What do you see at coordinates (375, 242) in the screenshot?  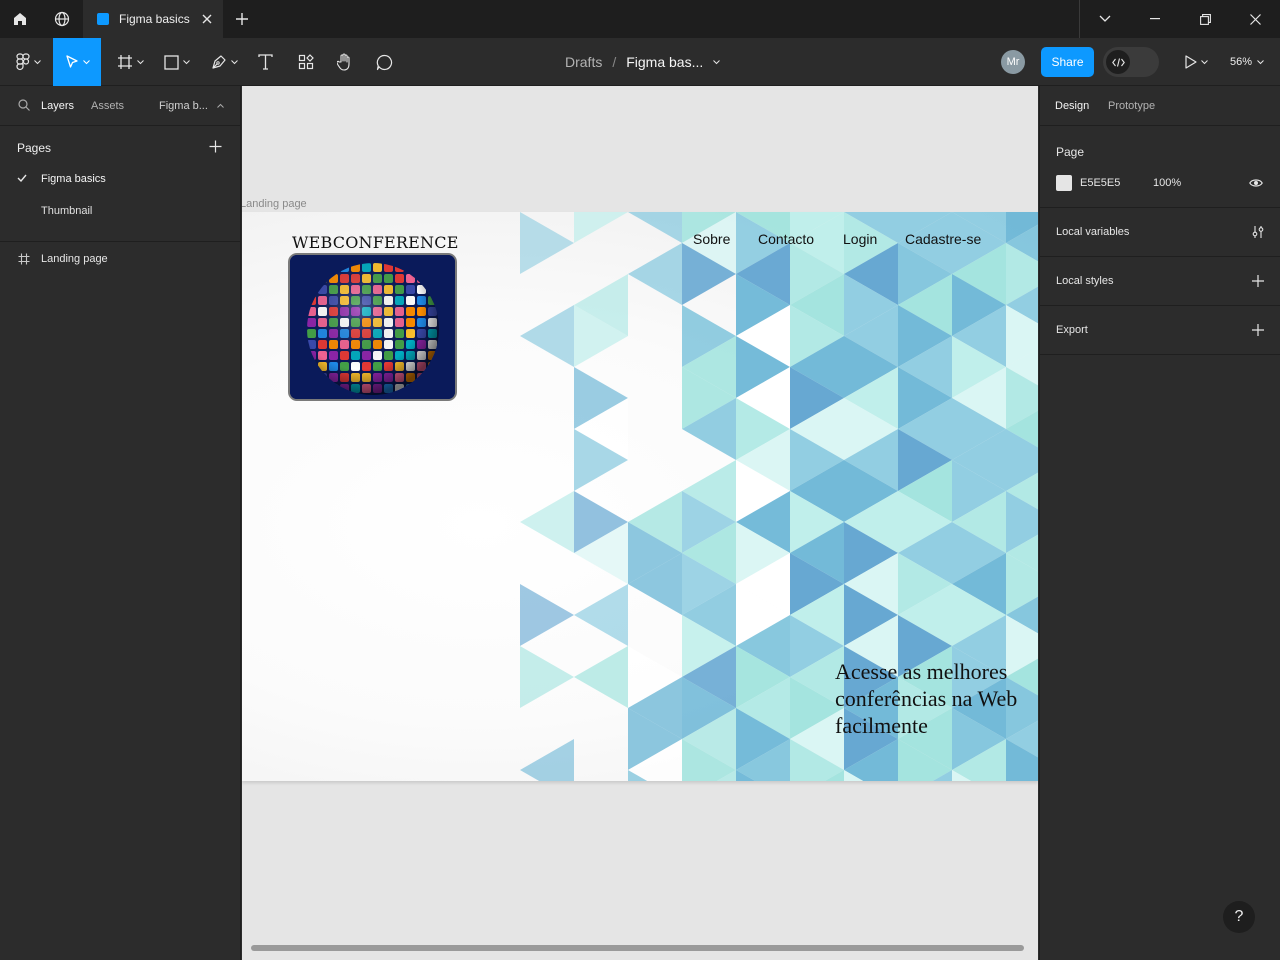 I see `logo-text: WEBCONFERENCE` at bounding box center [375, 242].